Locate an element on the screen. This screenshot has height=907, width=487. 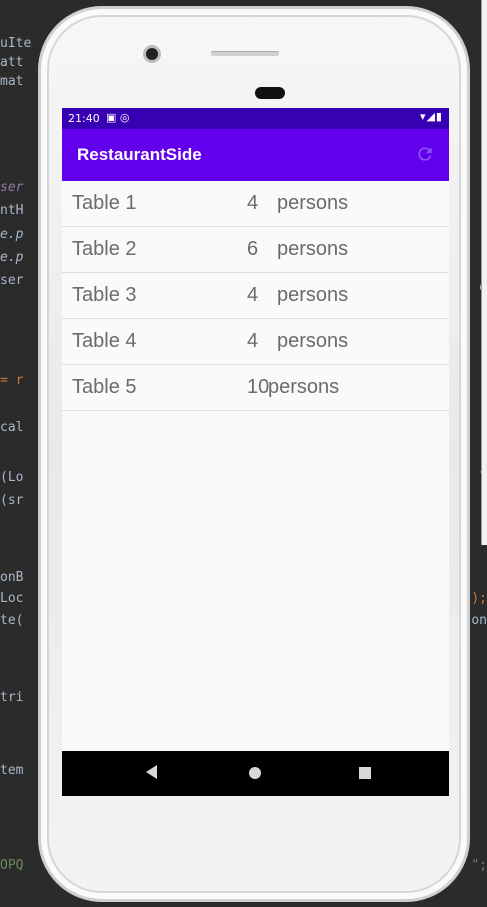
camera-icon is located at coordinates (152, 54).